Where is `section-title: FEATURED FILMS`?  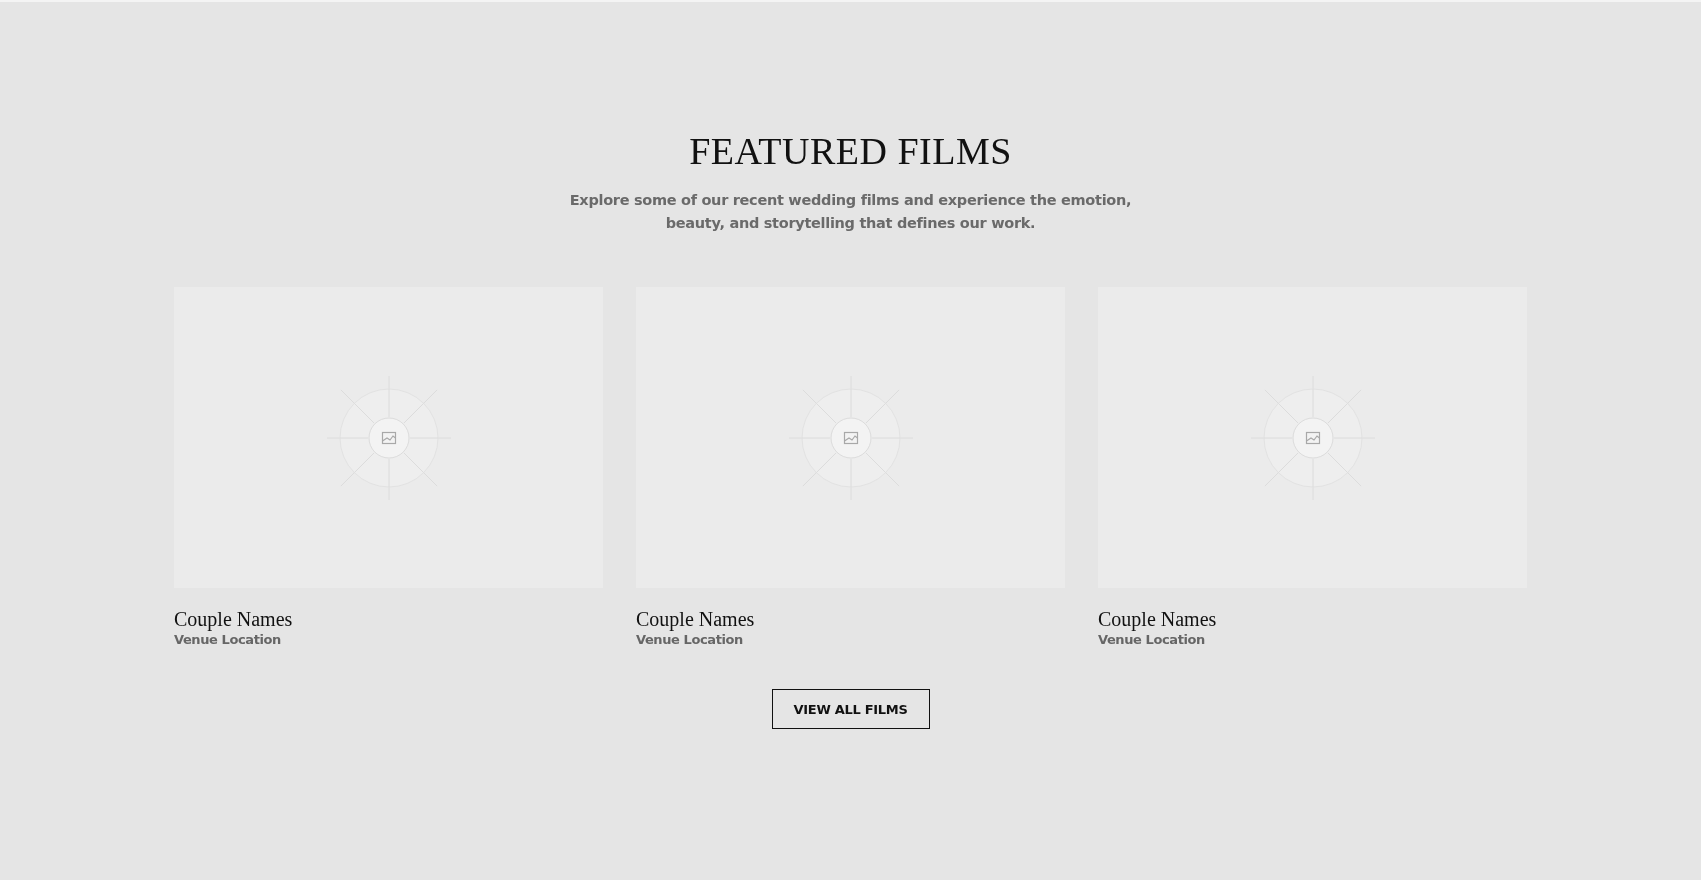
section-title: FEATURED FILMS is located at coordinates (850, 151).